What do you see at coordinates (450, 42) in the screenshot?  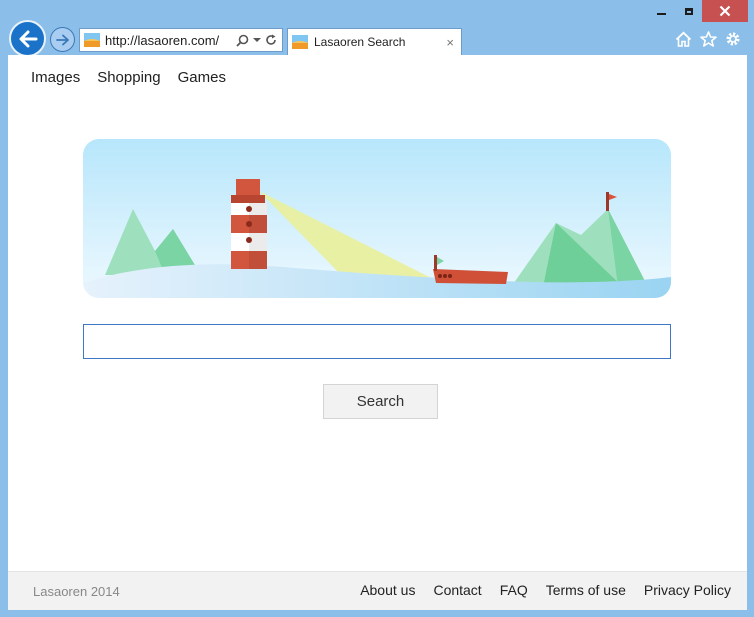 I see `tab-close-icon: ×` at bounding box center [450, 42].